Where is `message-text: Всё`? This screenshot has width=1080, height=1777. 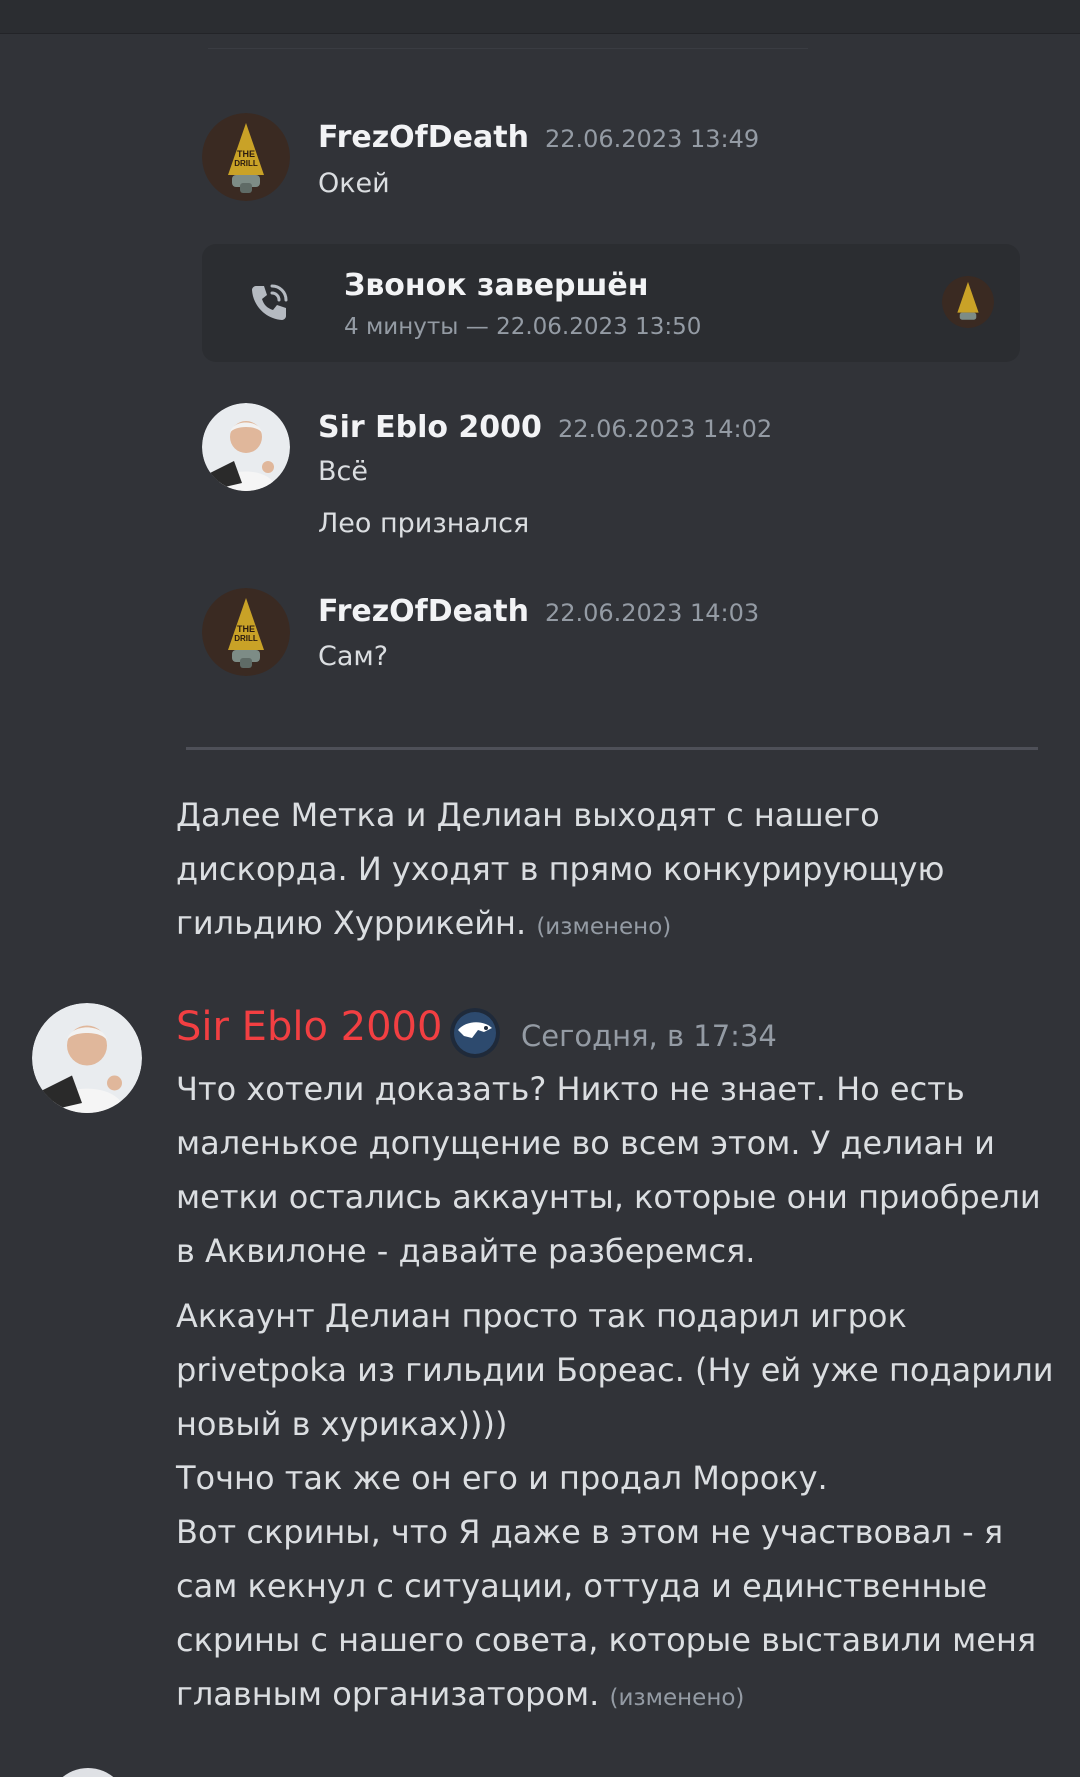
message-text: Всё is located at coordinates (343, 471).